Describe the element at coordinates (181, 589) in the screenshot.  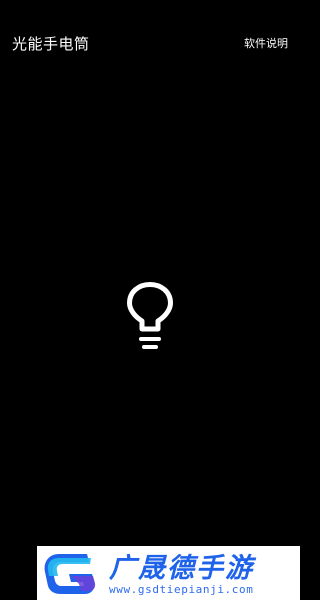
I see `watermark-url: www.gsdtiepianji.com` at that location.